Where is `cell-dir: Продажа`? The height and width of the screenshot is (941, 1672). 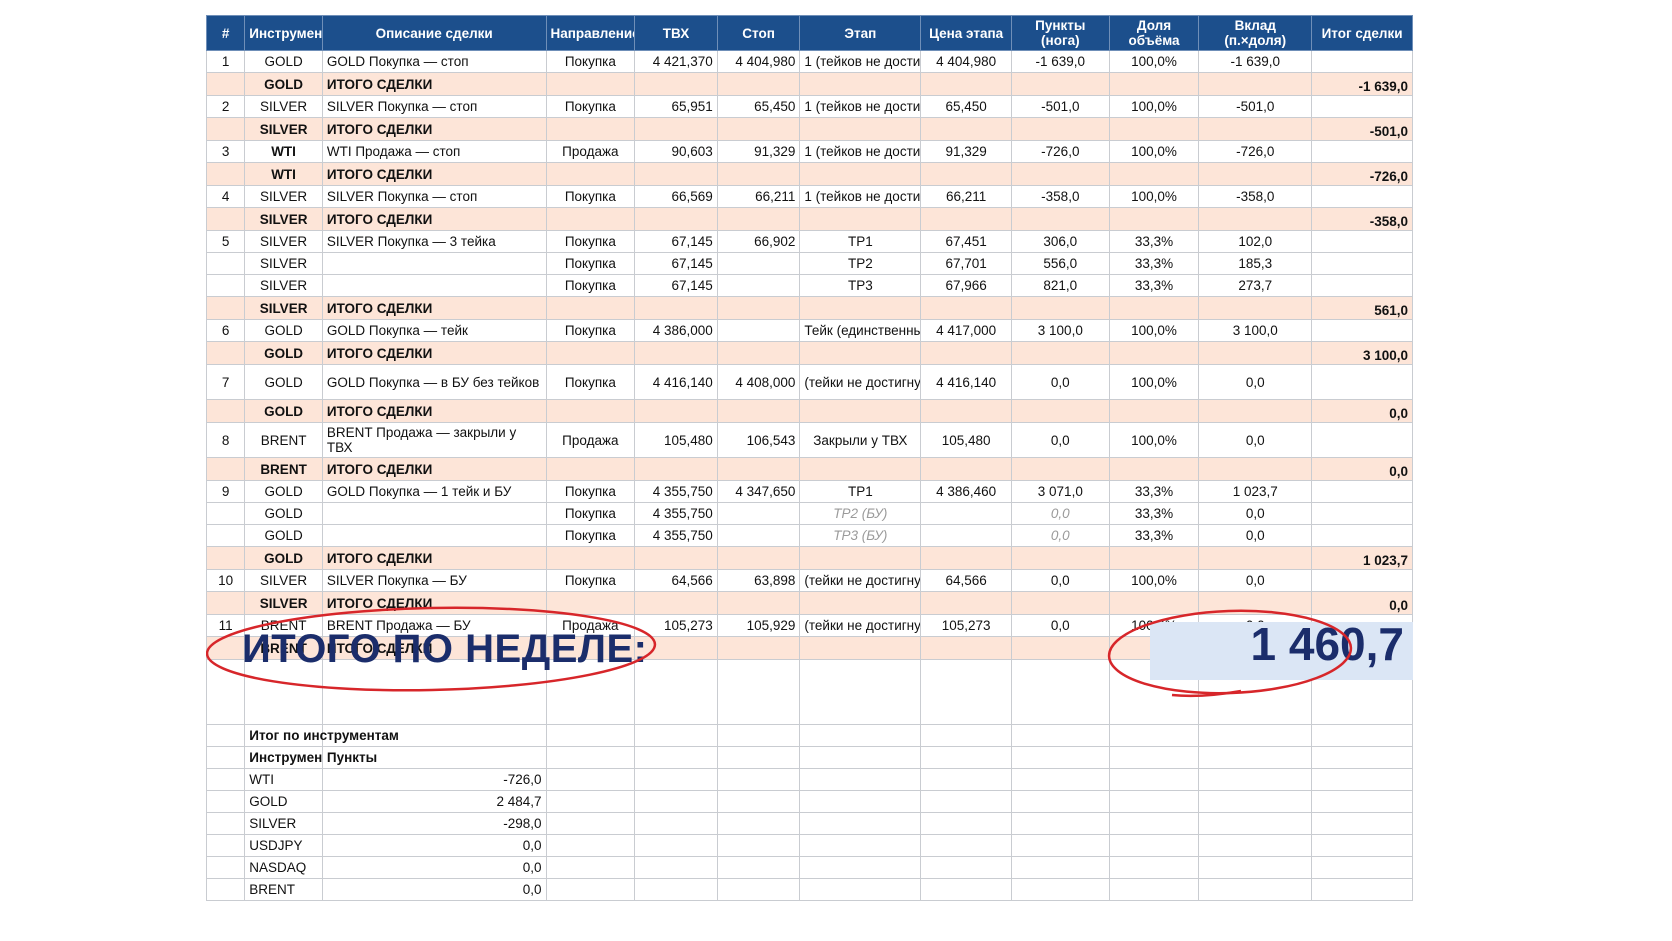
cell-dir: Продажа is located at coordinates (590, 151).